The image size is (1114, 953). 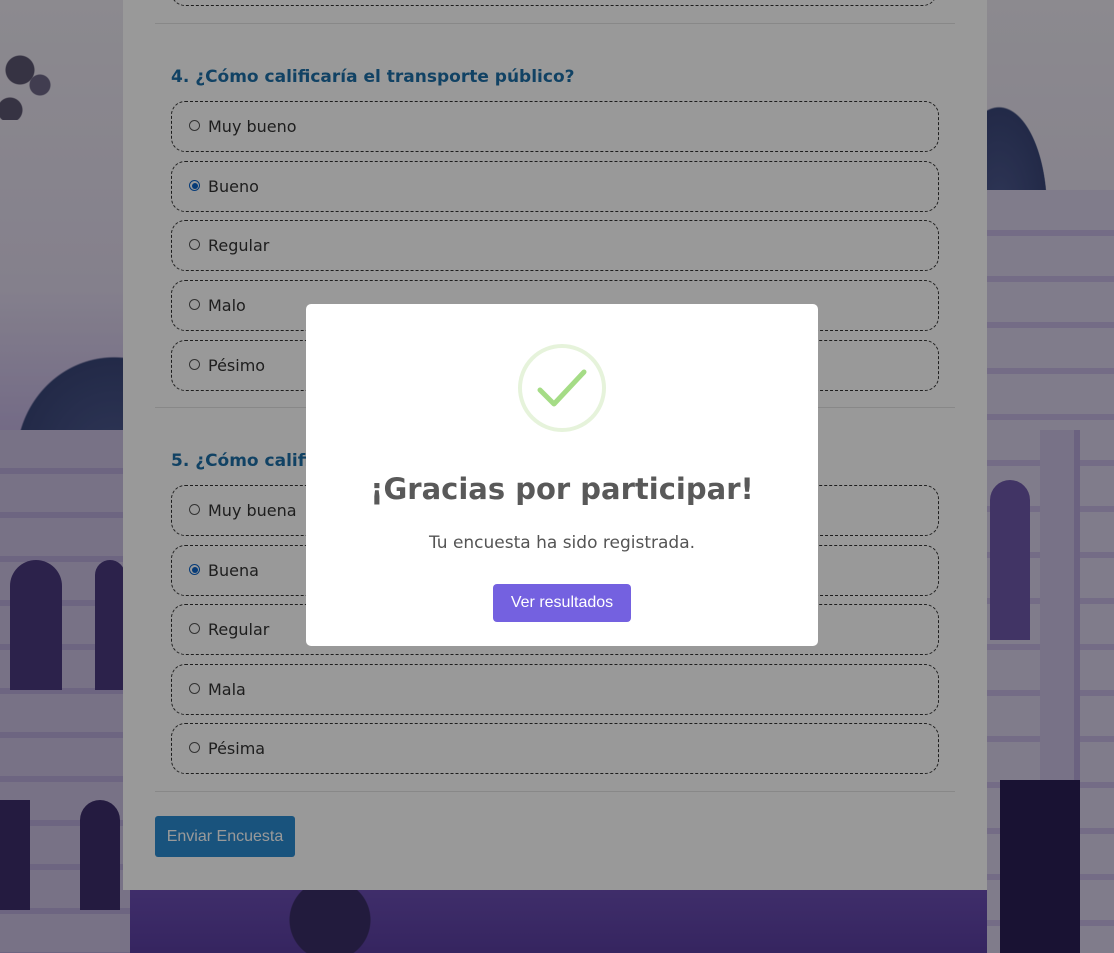 I want to click on view-results-button: Ver resultados, so click(x=562, y=603).